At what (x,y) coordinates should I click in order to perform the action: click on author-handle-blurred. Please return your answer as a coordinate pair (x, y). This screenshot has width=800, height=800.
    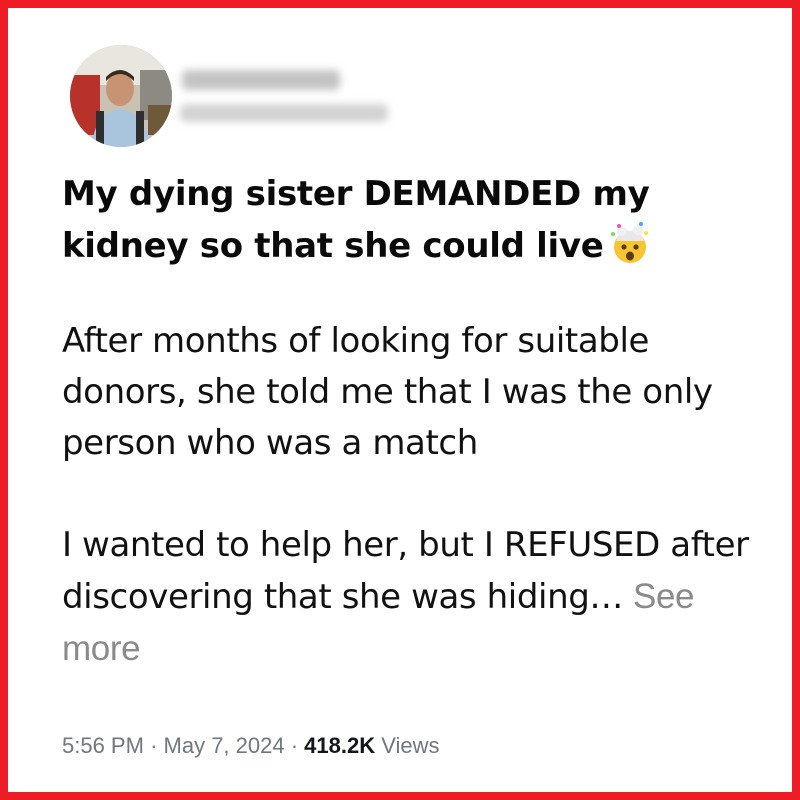
    Looking at the image, I should click on (284, 113).